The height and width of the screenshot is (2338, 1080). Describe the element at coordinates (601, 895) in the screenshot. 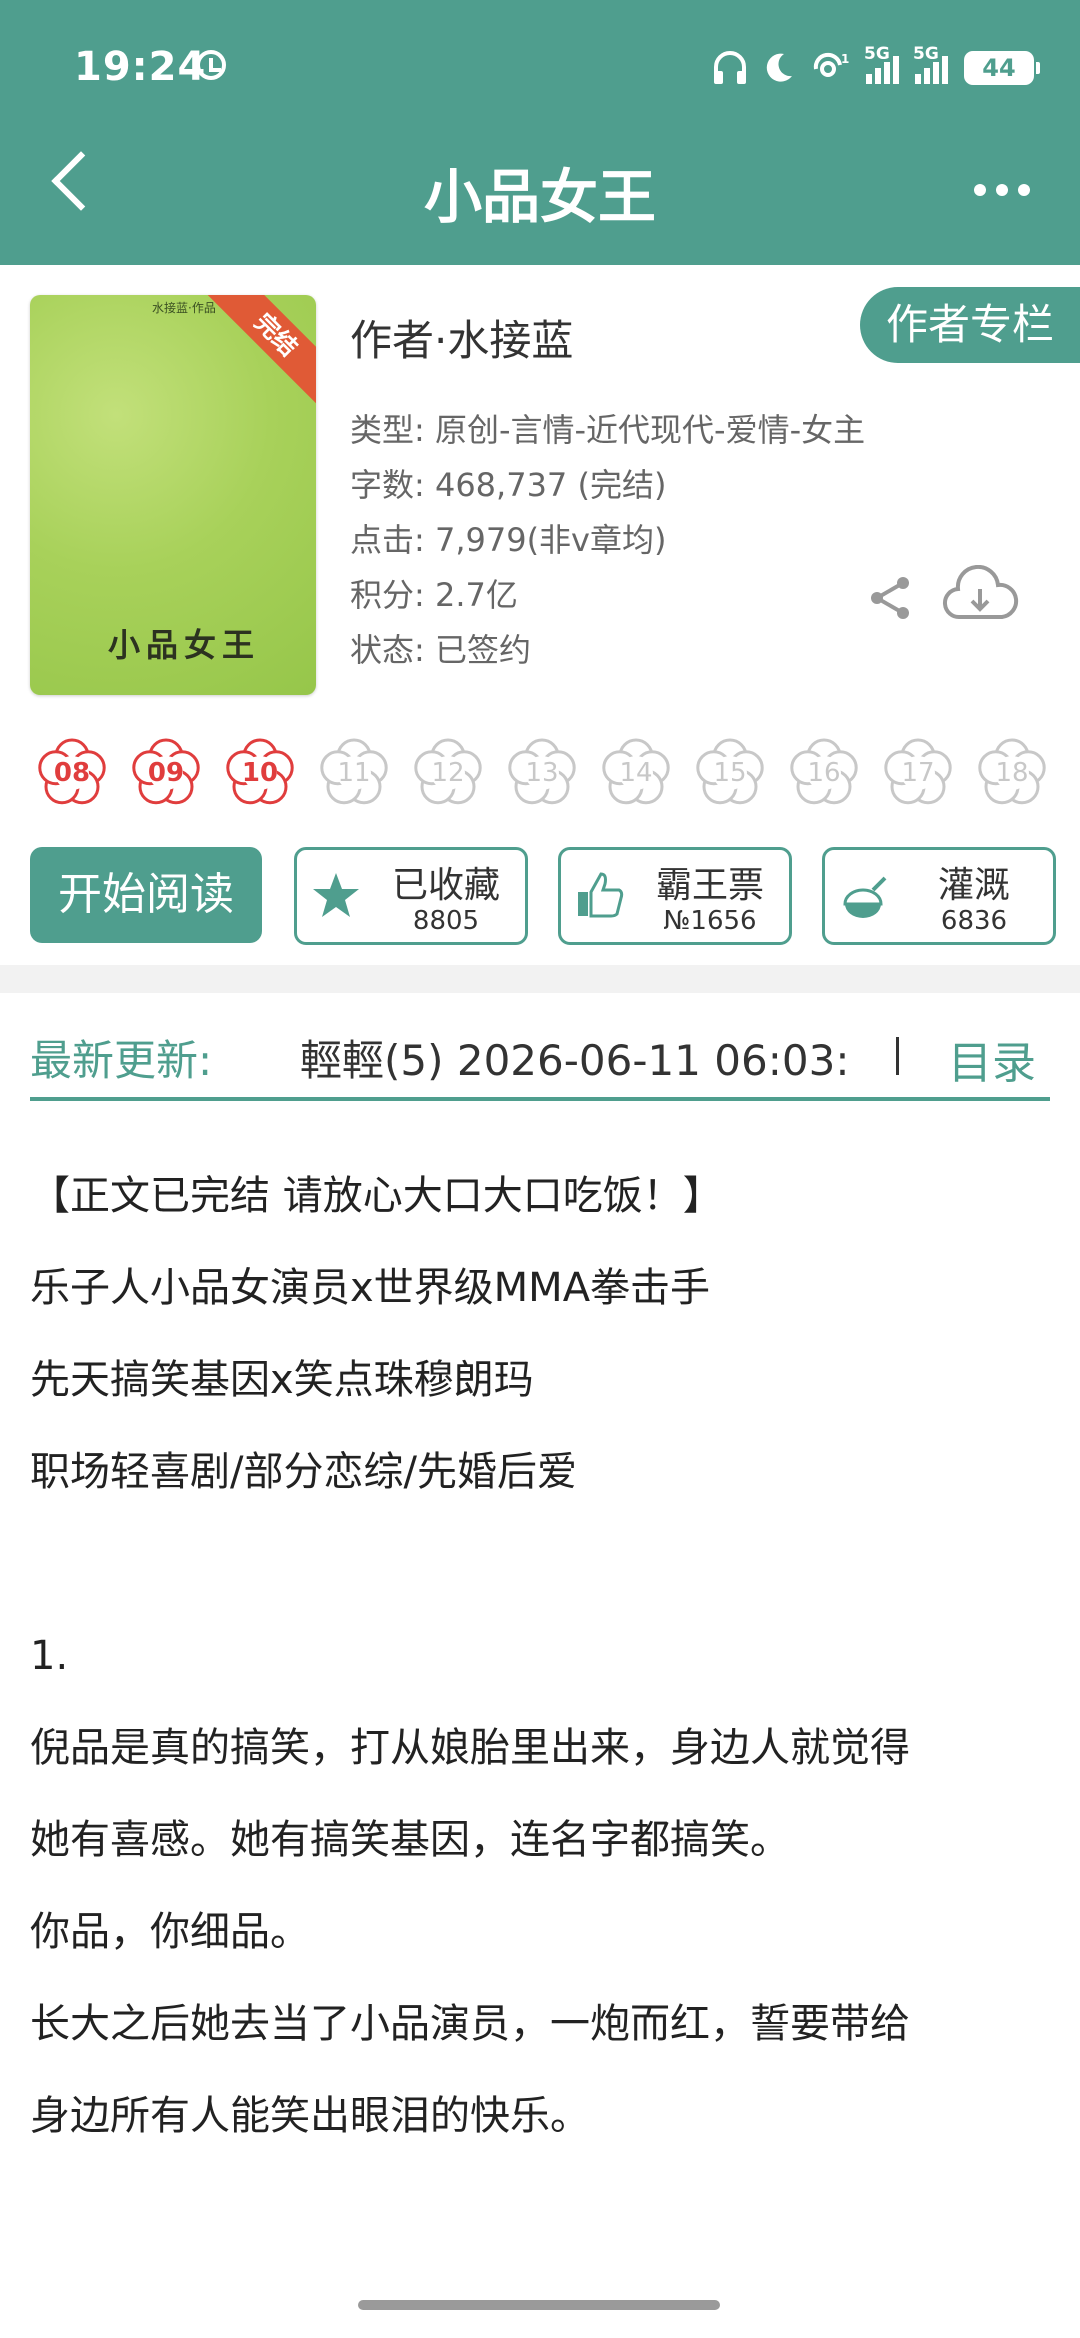

I see `thumbs-up-icon` at that location.